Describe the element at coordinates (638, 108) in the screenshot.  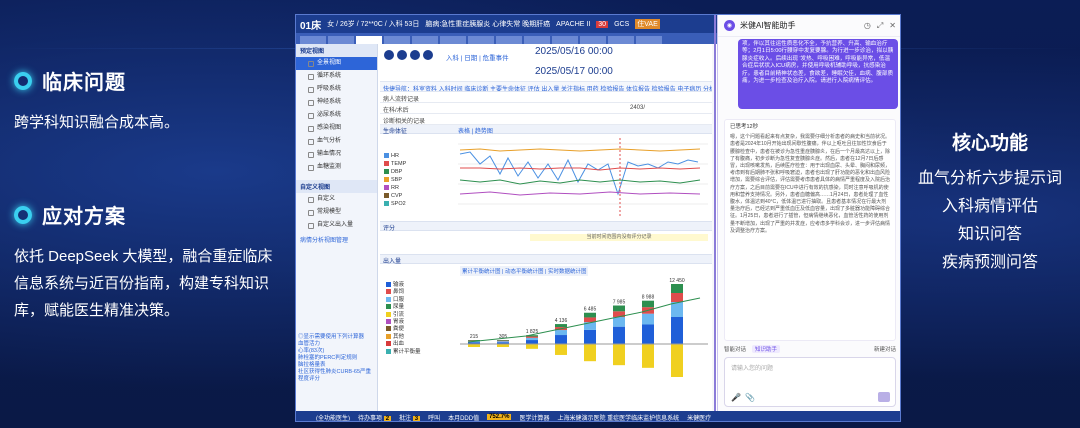
I see `status-value: 2403/` at that location.